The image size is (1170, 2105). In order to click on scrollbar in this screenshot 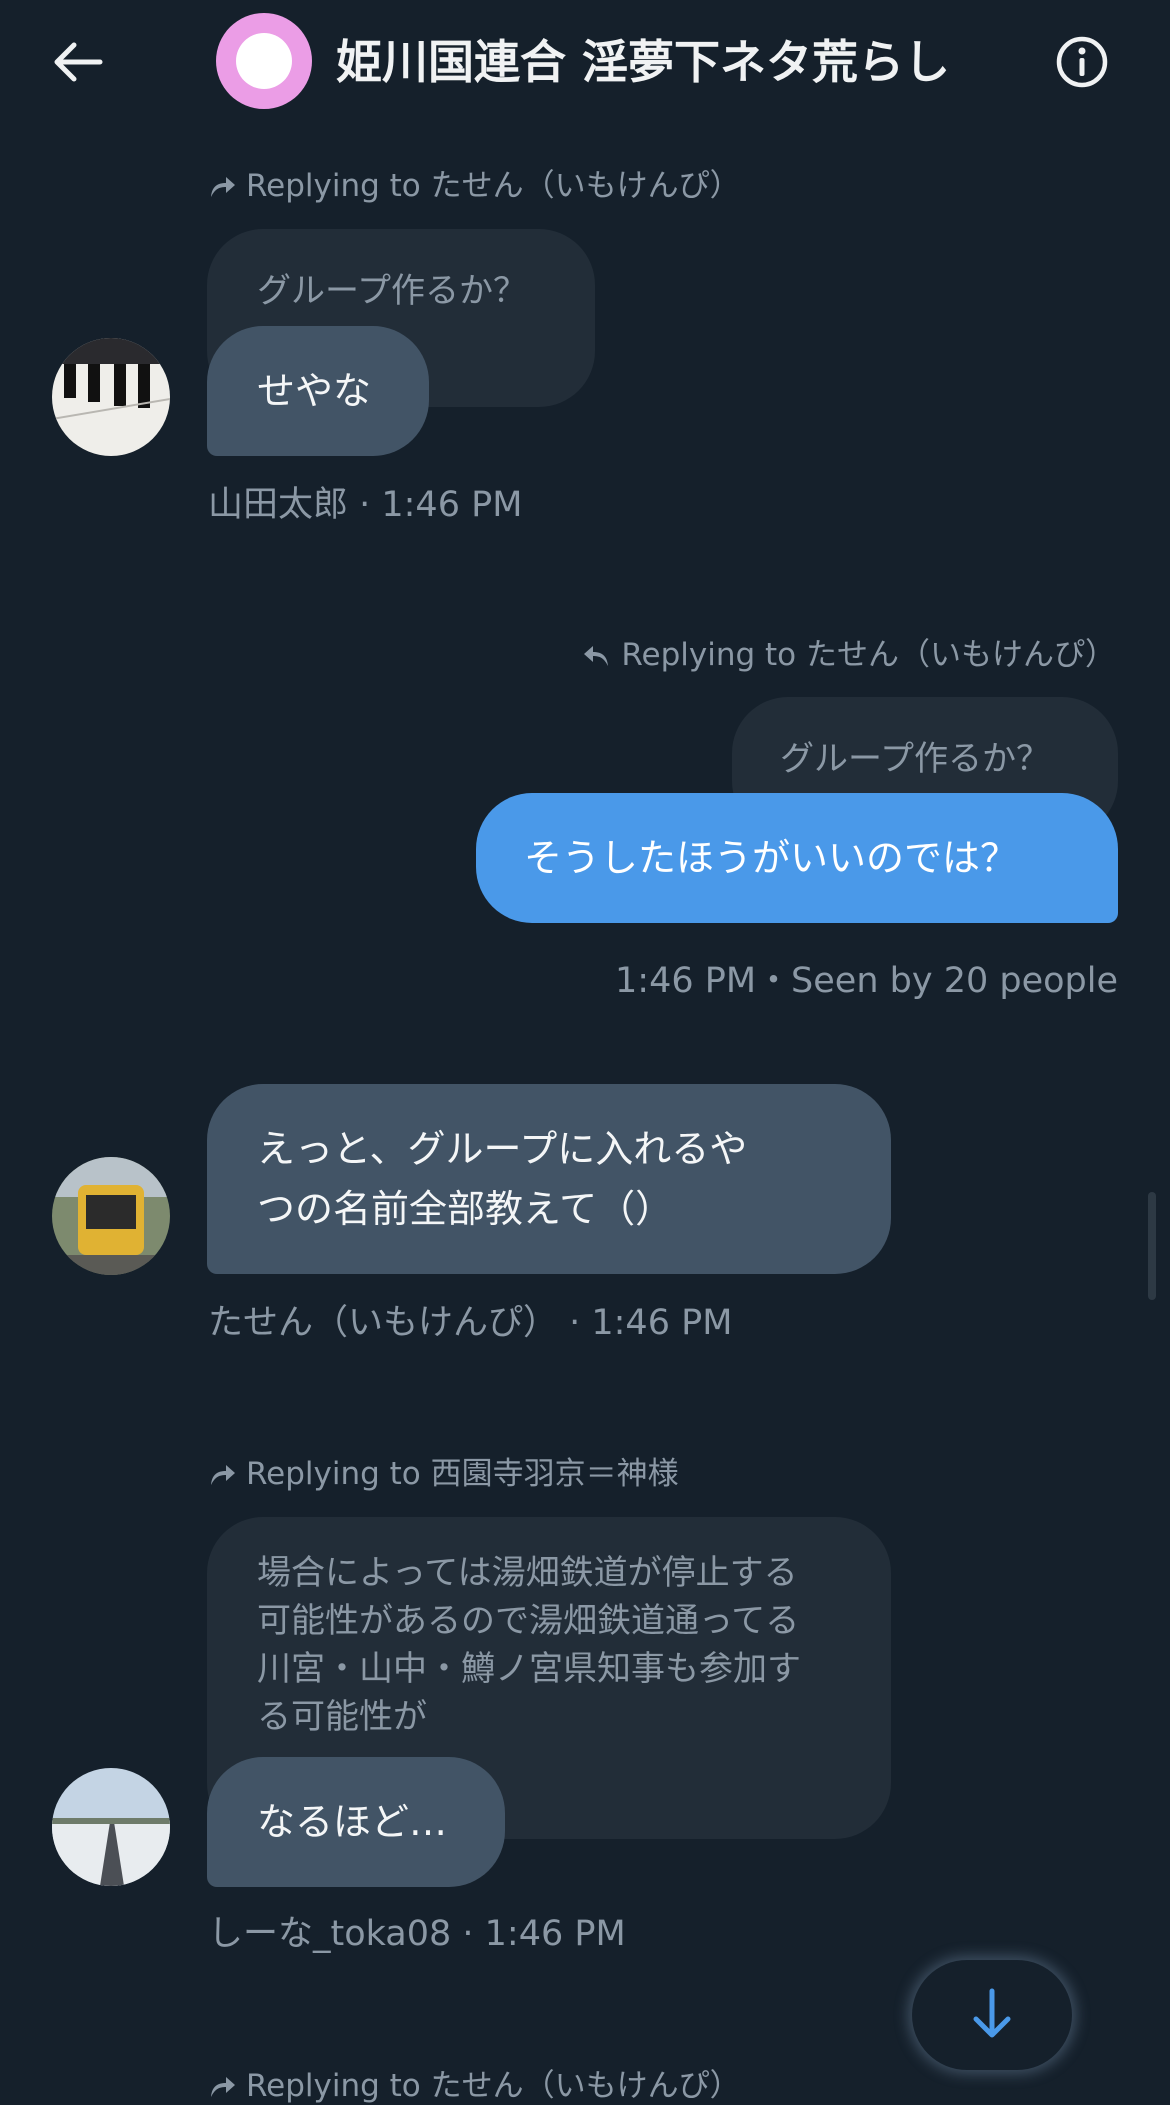, I will do `click(1152, 1246)`.